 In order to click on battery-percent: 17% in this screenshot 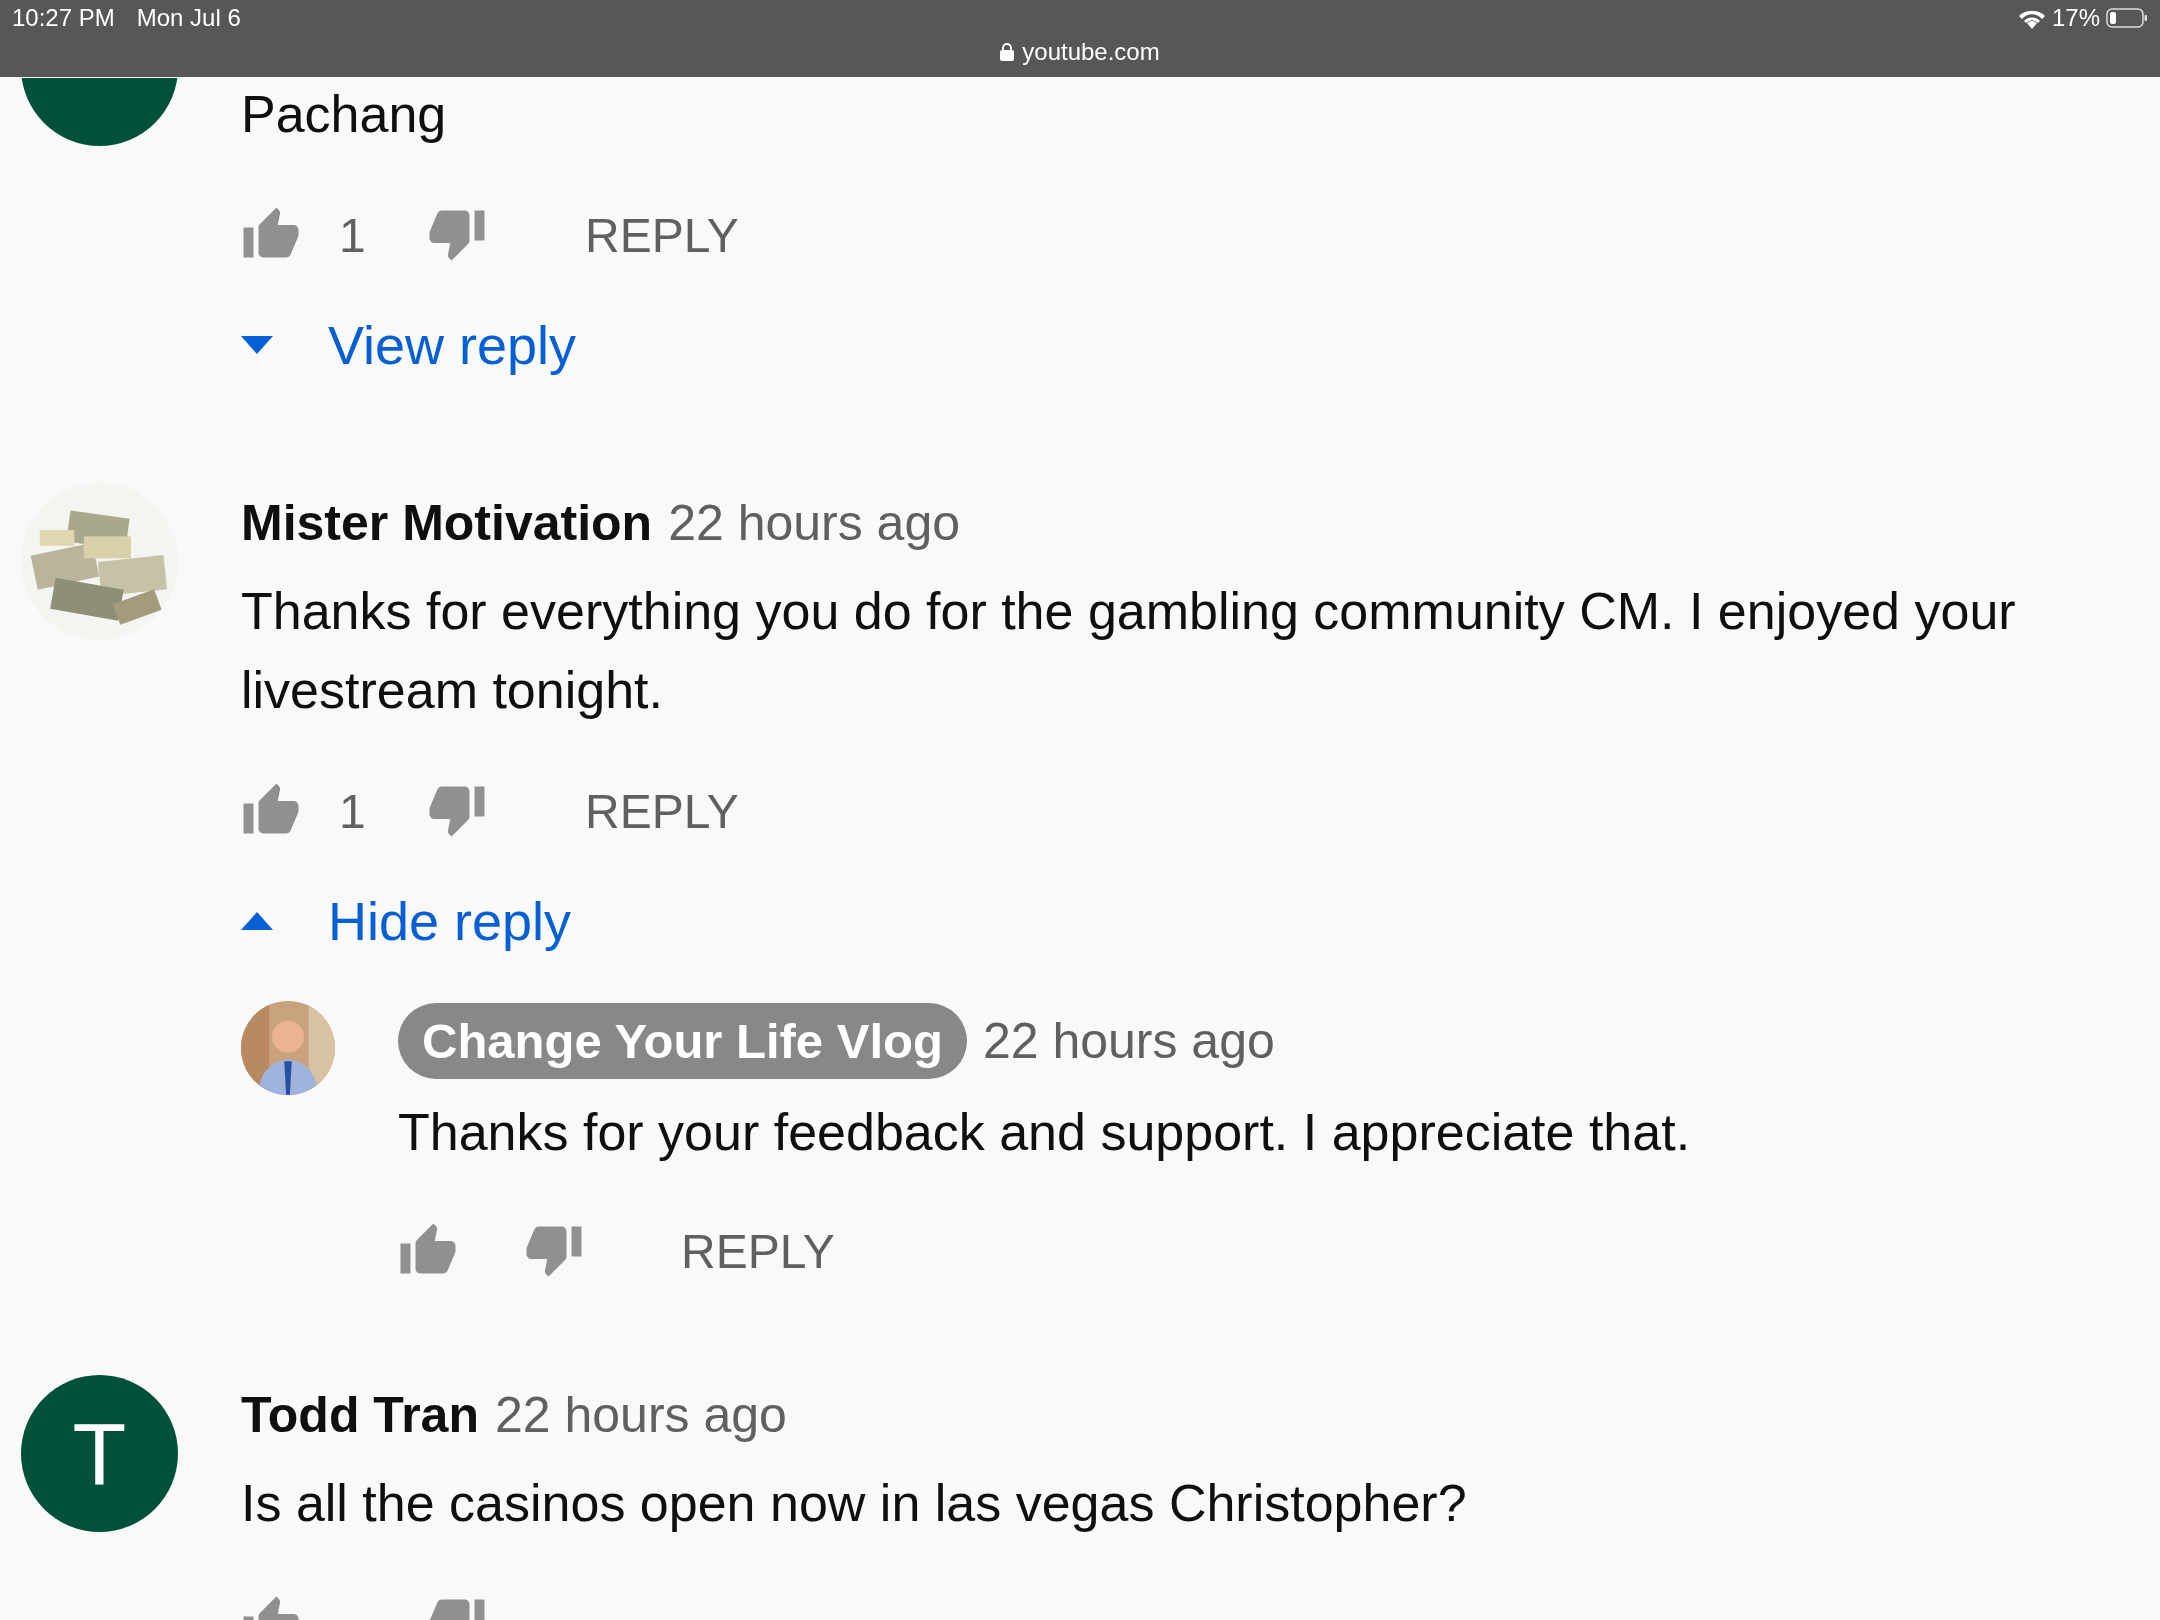, I will do `click(2075, 18)`.